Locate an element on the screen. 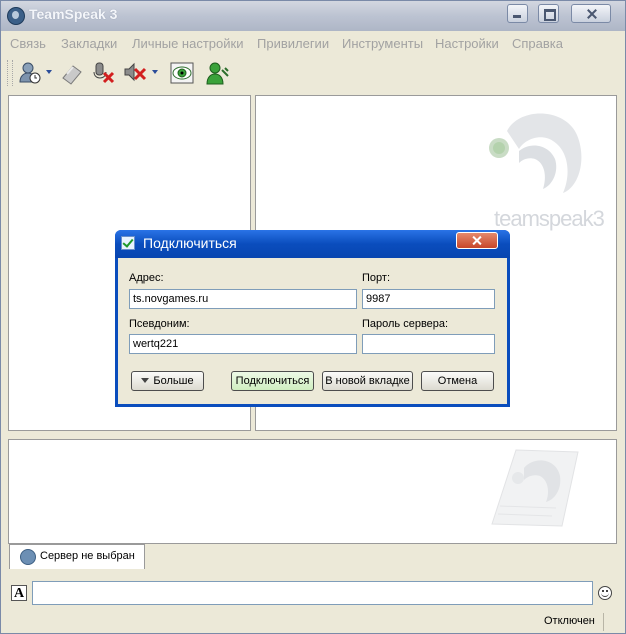 The width and height of the screenshot is (626, 634). dialog-close-button is located at coordinates (477, 240).